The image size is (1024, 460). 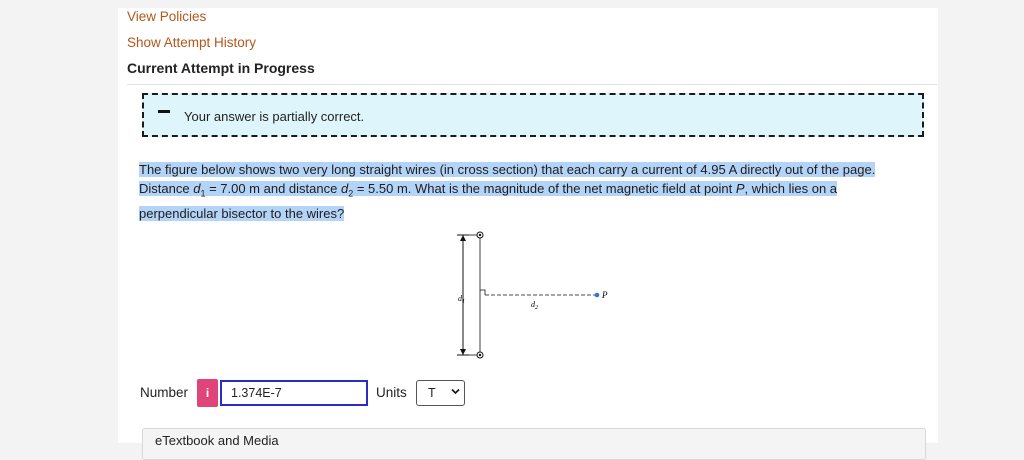 I want to click on partial-correct-icon, so click(x=164, y=111).